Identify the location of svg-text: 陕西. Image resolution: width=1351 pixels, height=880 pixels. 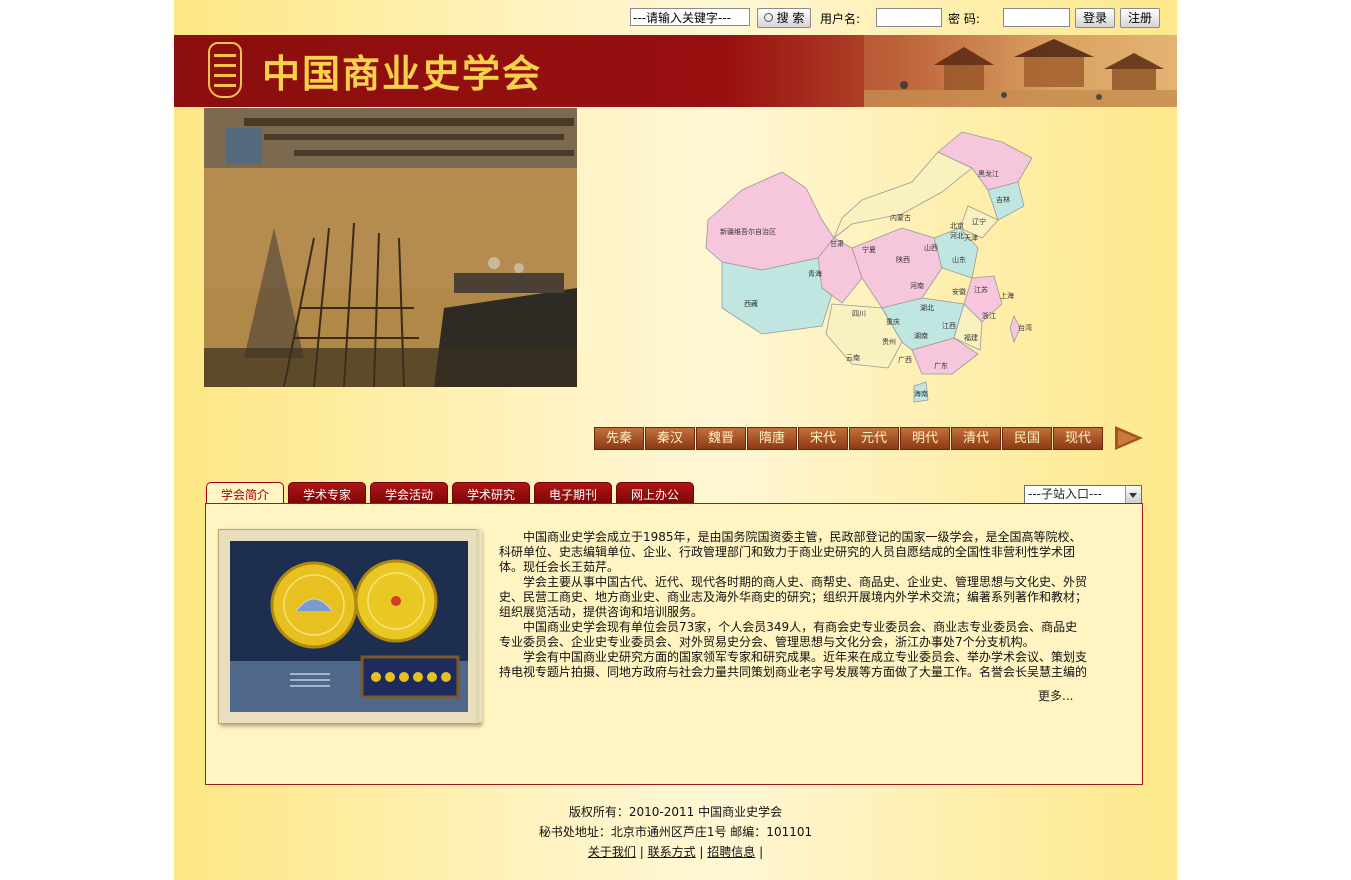
(903, 259).